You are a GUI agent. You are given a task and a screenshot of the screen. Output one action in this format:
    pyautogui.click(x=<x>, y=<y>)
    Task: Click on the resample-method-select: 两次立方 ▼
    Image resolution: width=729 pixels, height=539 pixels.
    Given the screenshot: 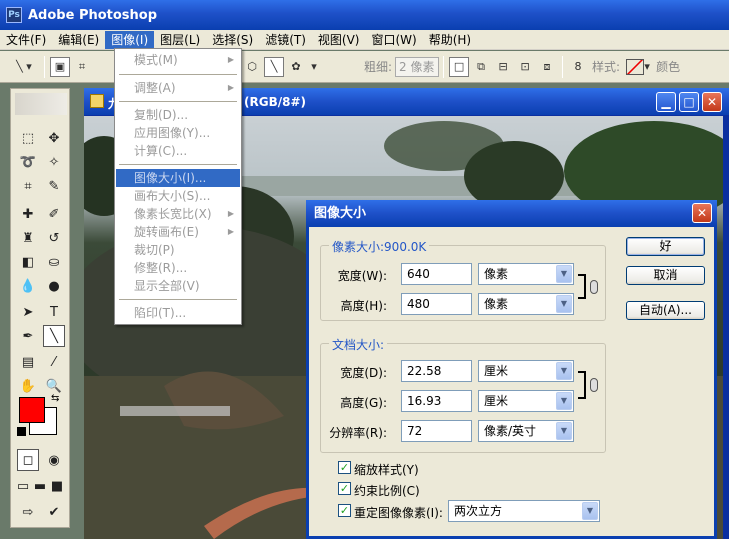 What is the action you would take?
    pyautogui.click(x=524, y=511)
    